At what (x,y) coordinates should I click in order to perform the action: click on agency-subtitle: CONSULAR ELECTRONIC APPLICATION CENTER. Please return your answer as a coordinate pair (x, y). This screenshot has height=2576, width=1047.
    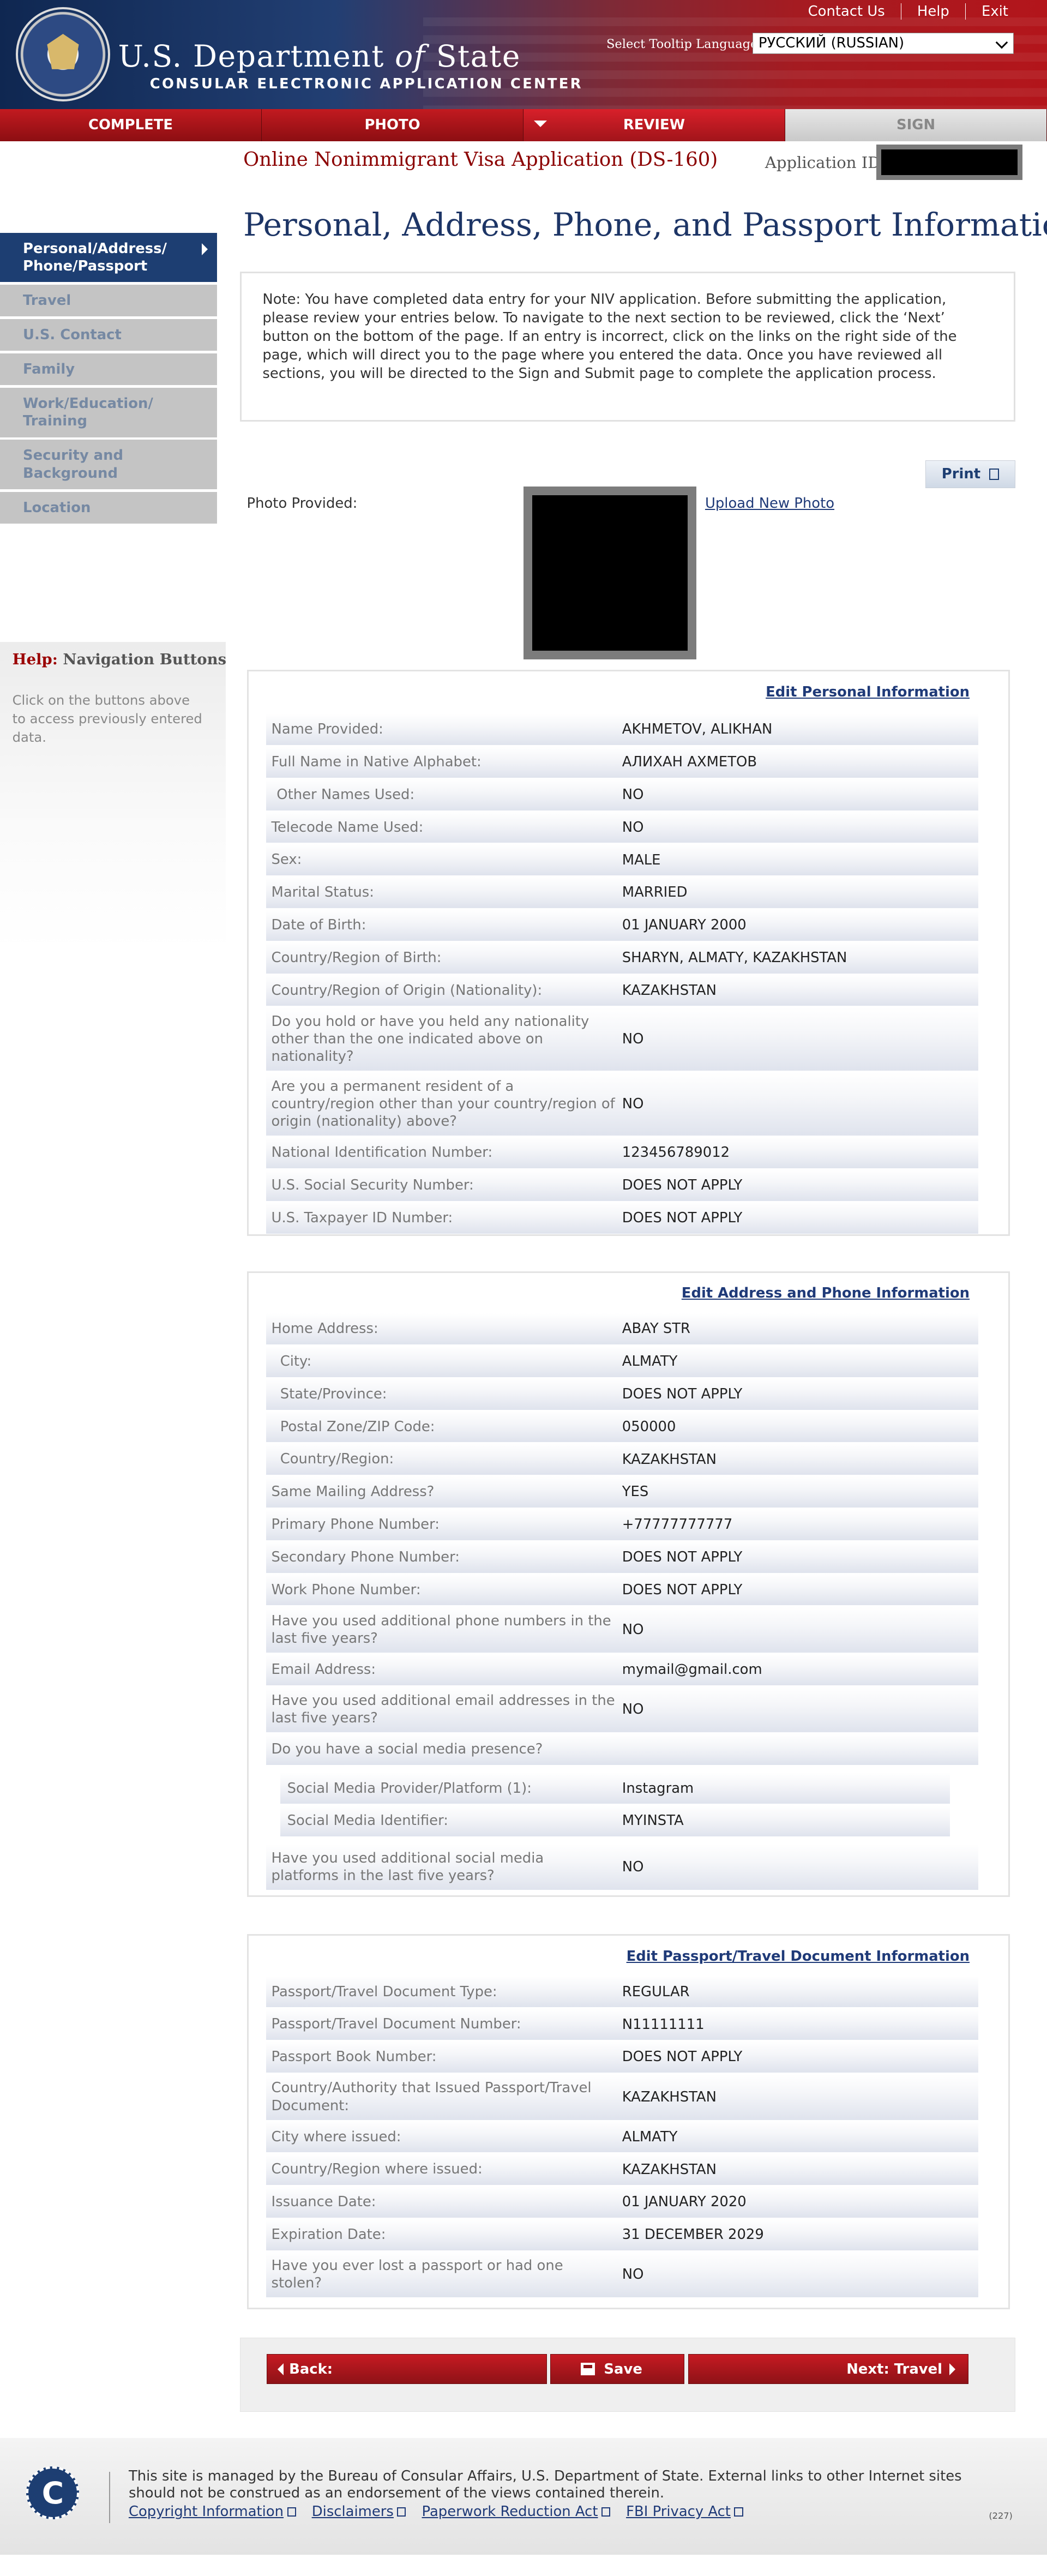
    Looking at the image, I should click on (366, 84).